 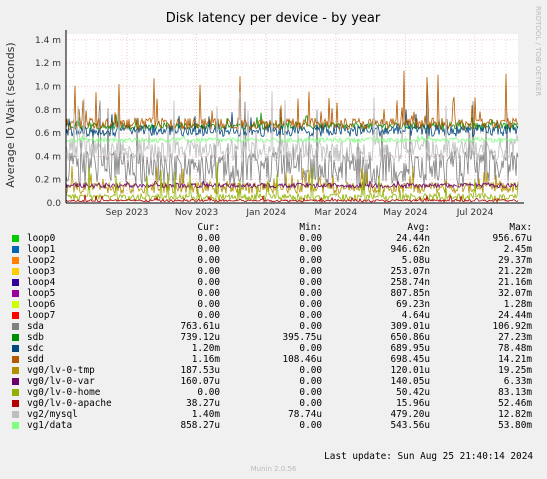 I want to click on legend-avg: 140.05u, so click(x=410, y=381).